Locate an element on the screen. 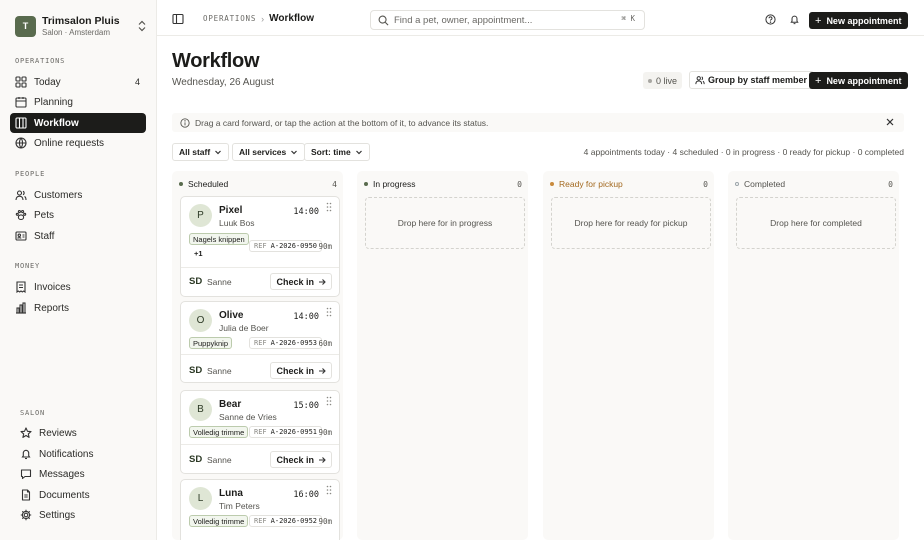 This screenshot has height=540, width=924. sidebar-item-settings: Settings is located at coordinates (83, 515).